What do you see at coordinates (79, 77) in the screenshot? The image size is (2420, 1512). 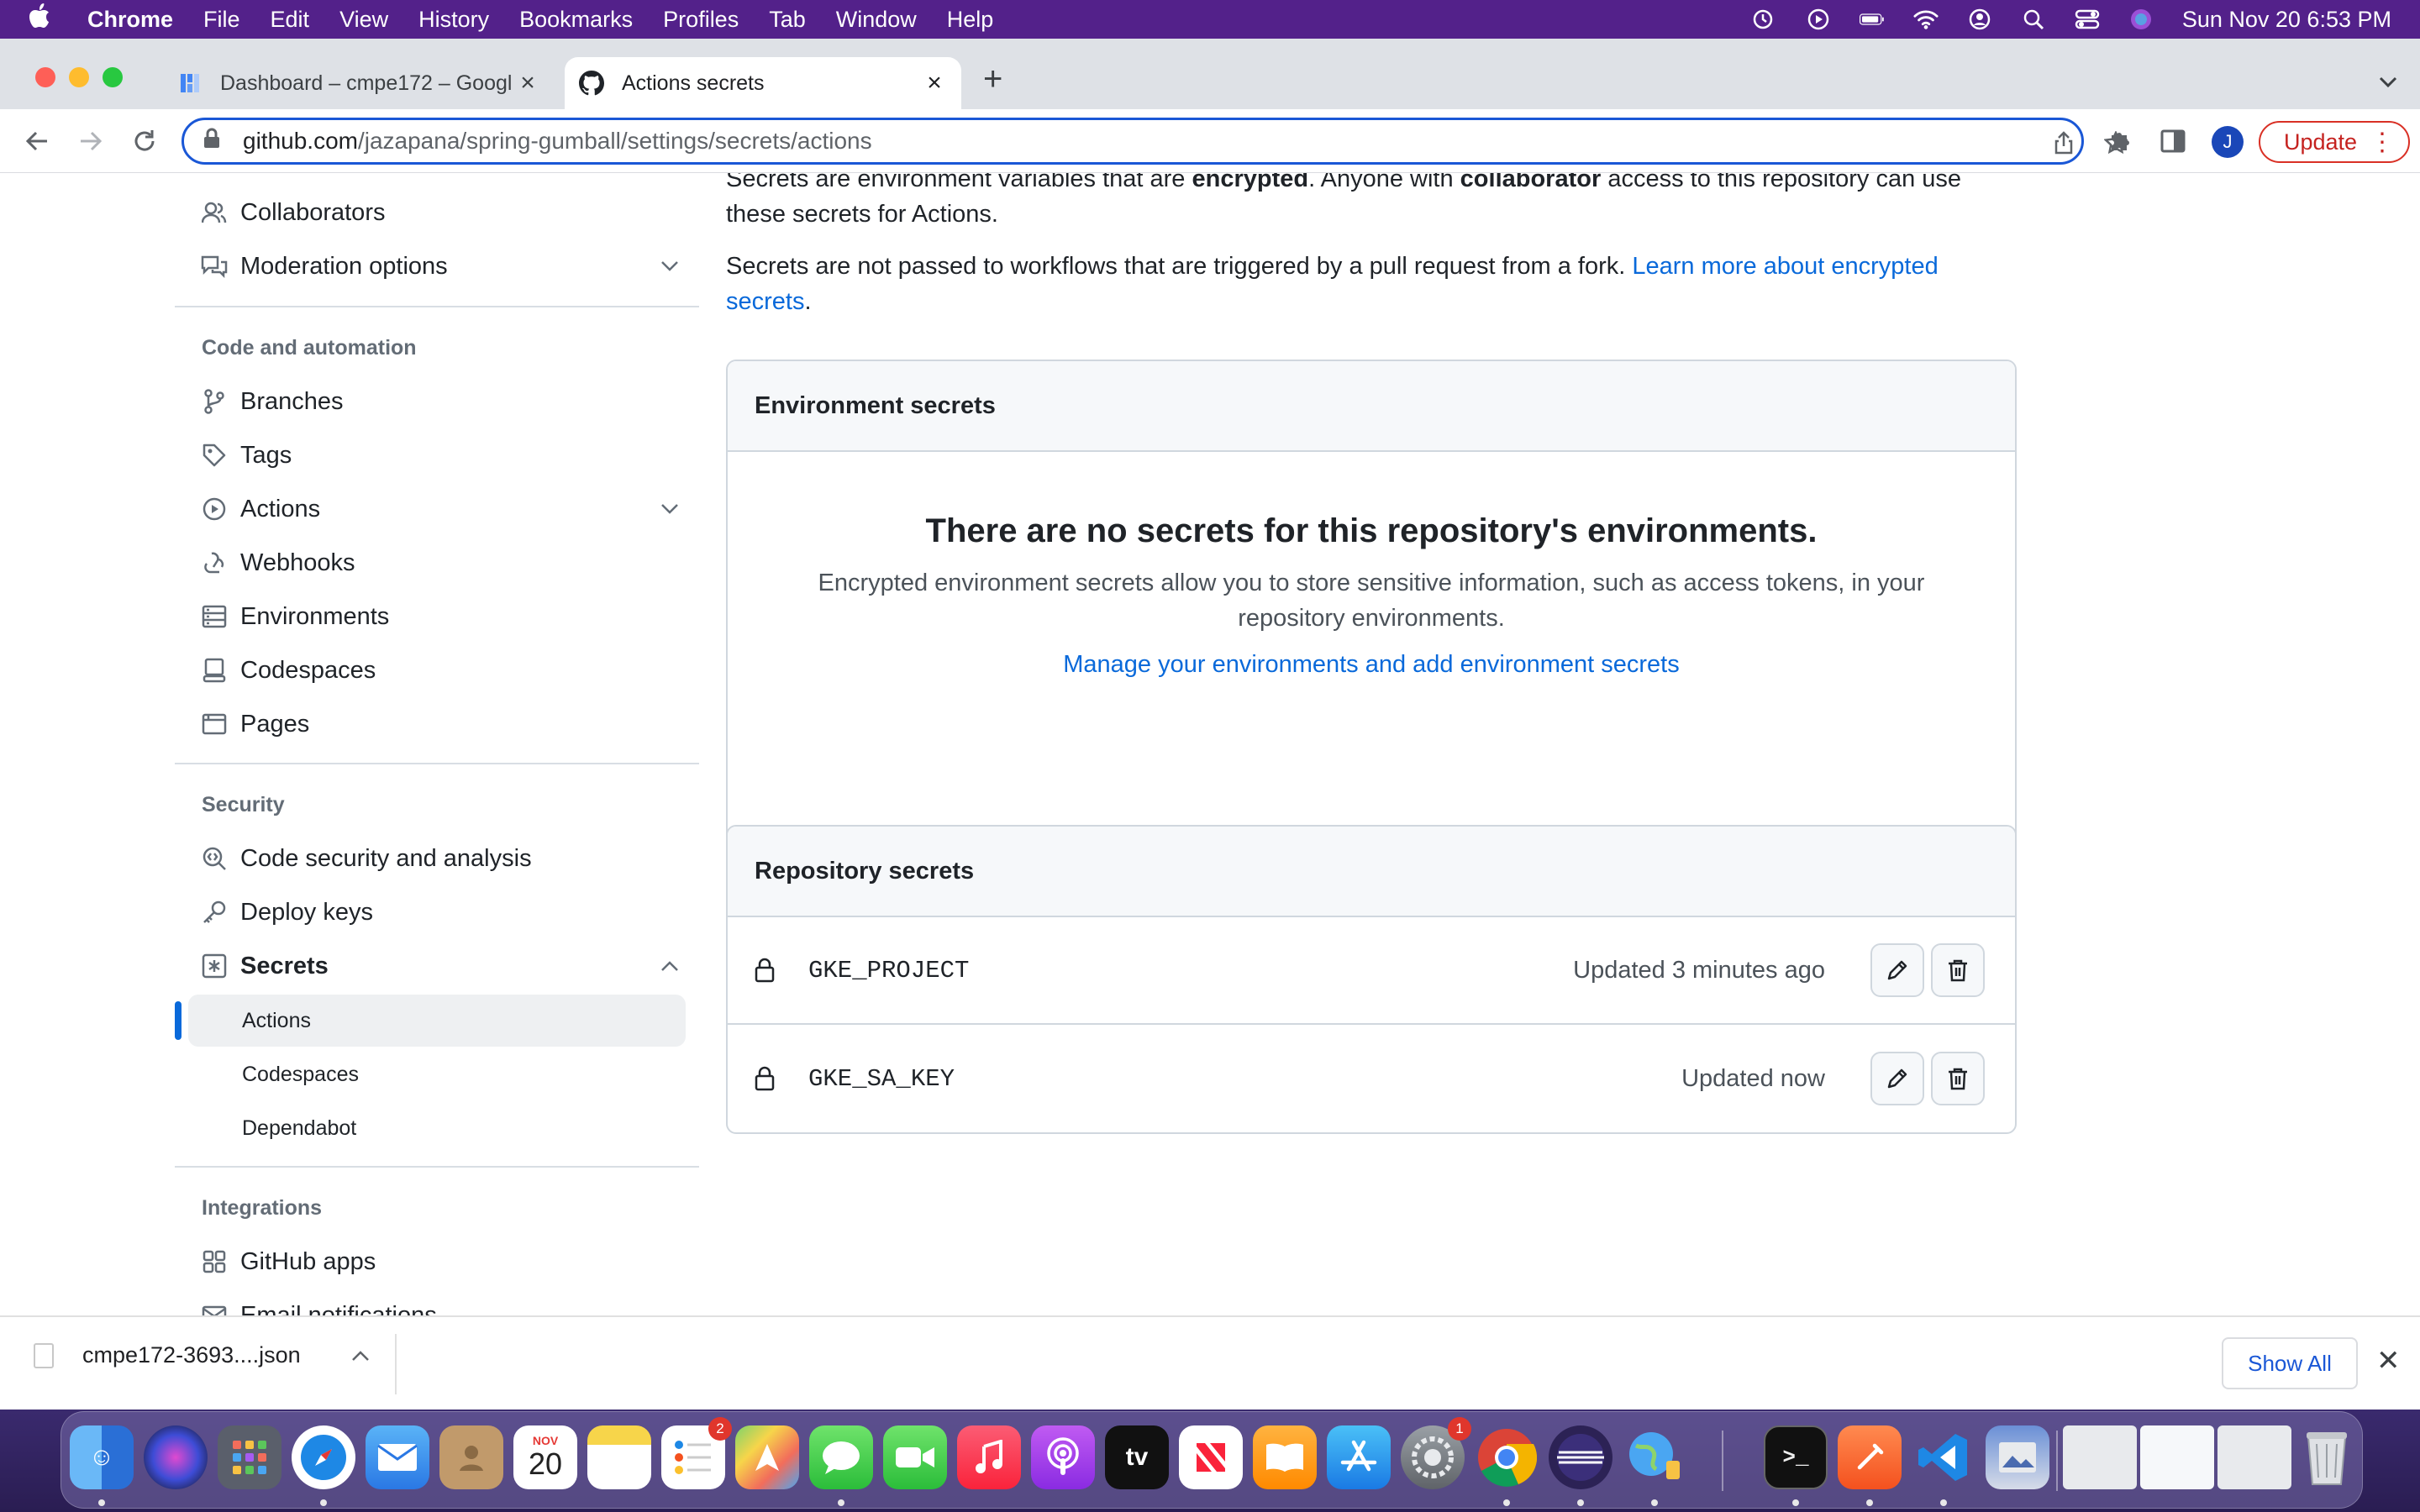 I see `window-minimize-button` at bounding box center [79, 77].